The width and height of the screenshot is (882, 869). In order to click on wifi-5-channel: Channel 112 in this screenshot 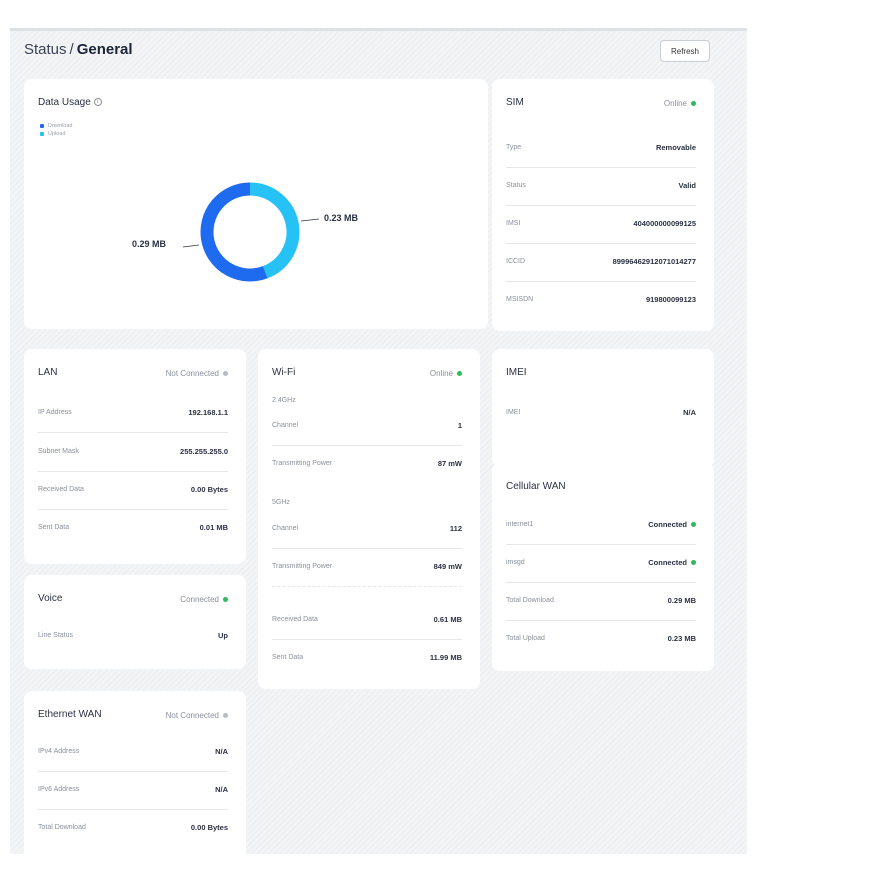, I will do `click(367, 532)`.